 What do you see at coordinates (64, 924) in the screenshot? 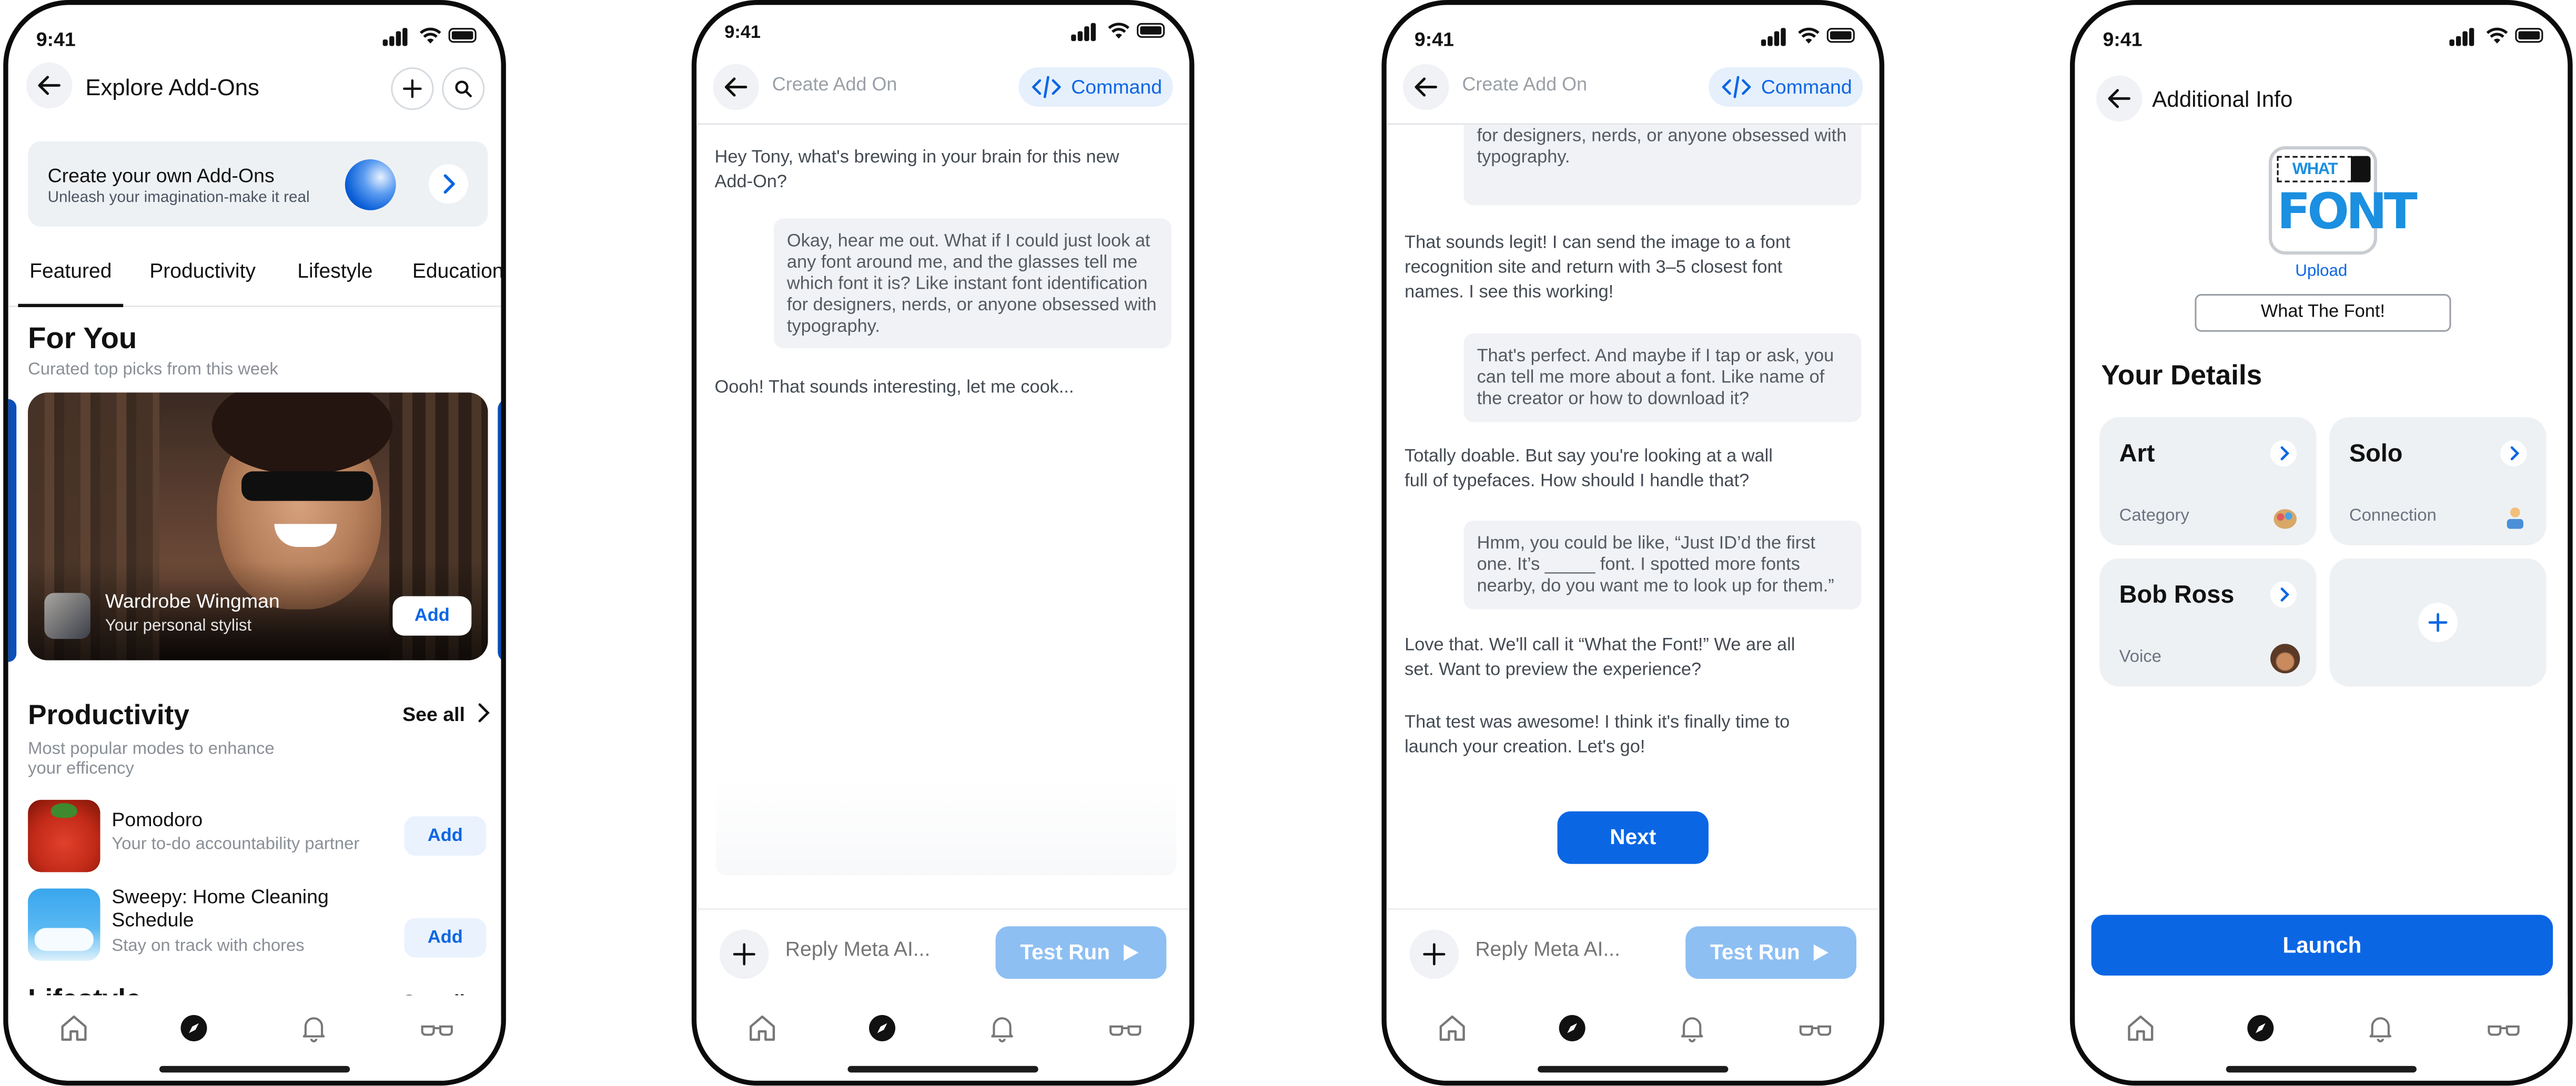
I see `sweepy-cloud-icon` at bounding box center [64, 924].